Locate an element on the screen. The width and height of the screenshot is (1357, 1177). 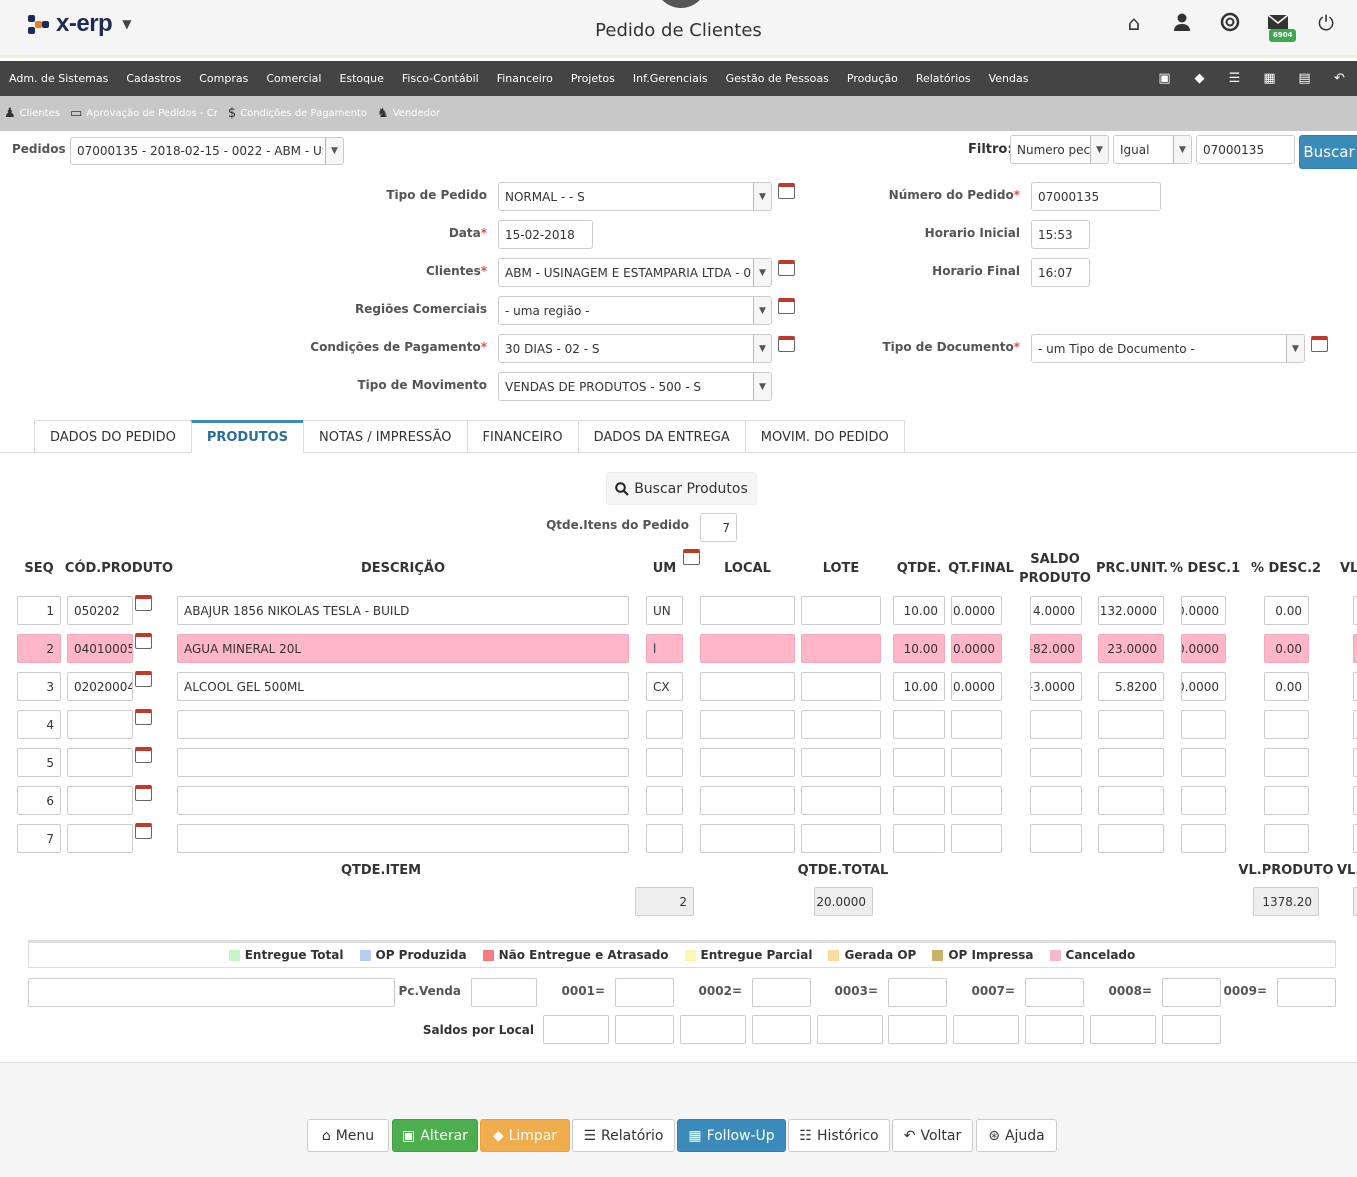
condicoes-select: 30 DIAS - 02 - S ▼ is located at coordinates (635, 348).